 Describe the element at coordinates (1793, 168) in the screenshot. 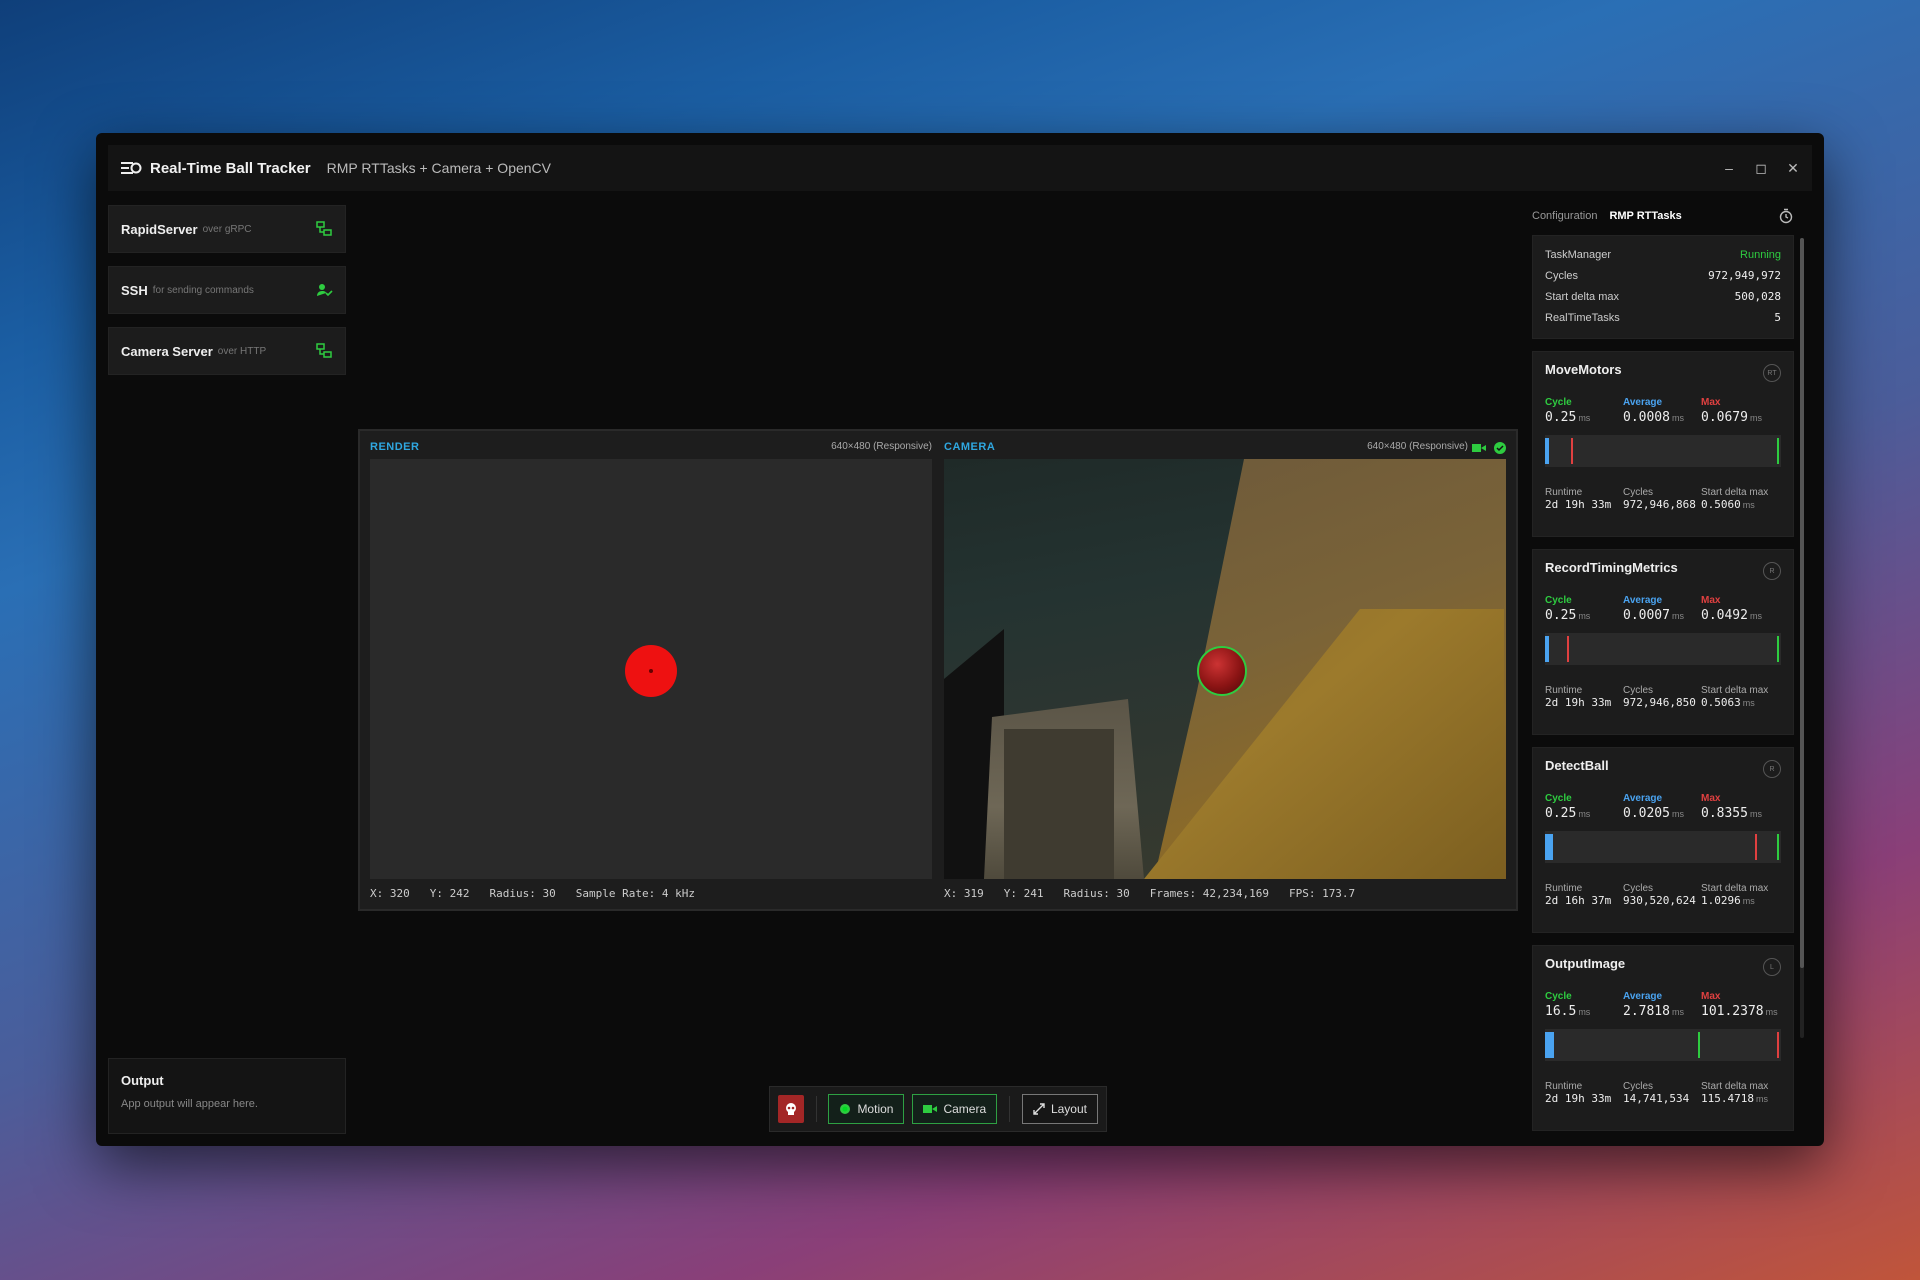

I see `close-button: ✕` at that location.